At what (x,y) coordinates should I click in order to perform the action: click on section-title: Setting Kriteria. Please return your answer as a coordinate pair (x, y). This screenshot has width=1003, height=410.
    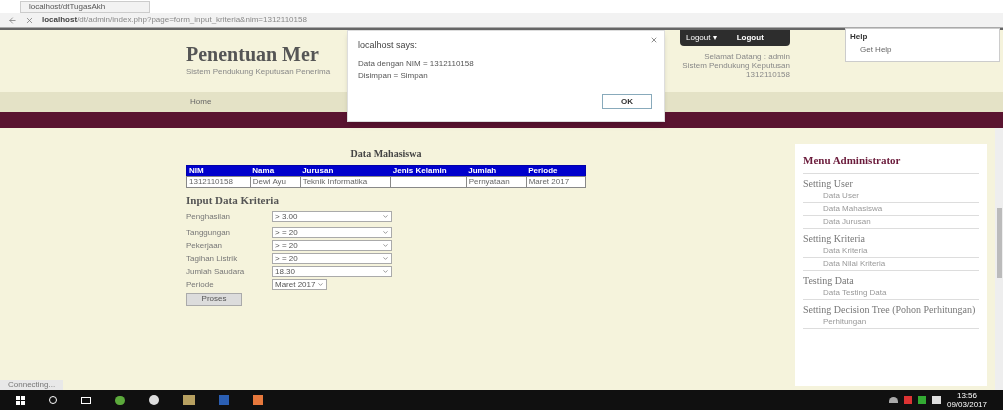
    Looking at the image, I should click on (834, 238).